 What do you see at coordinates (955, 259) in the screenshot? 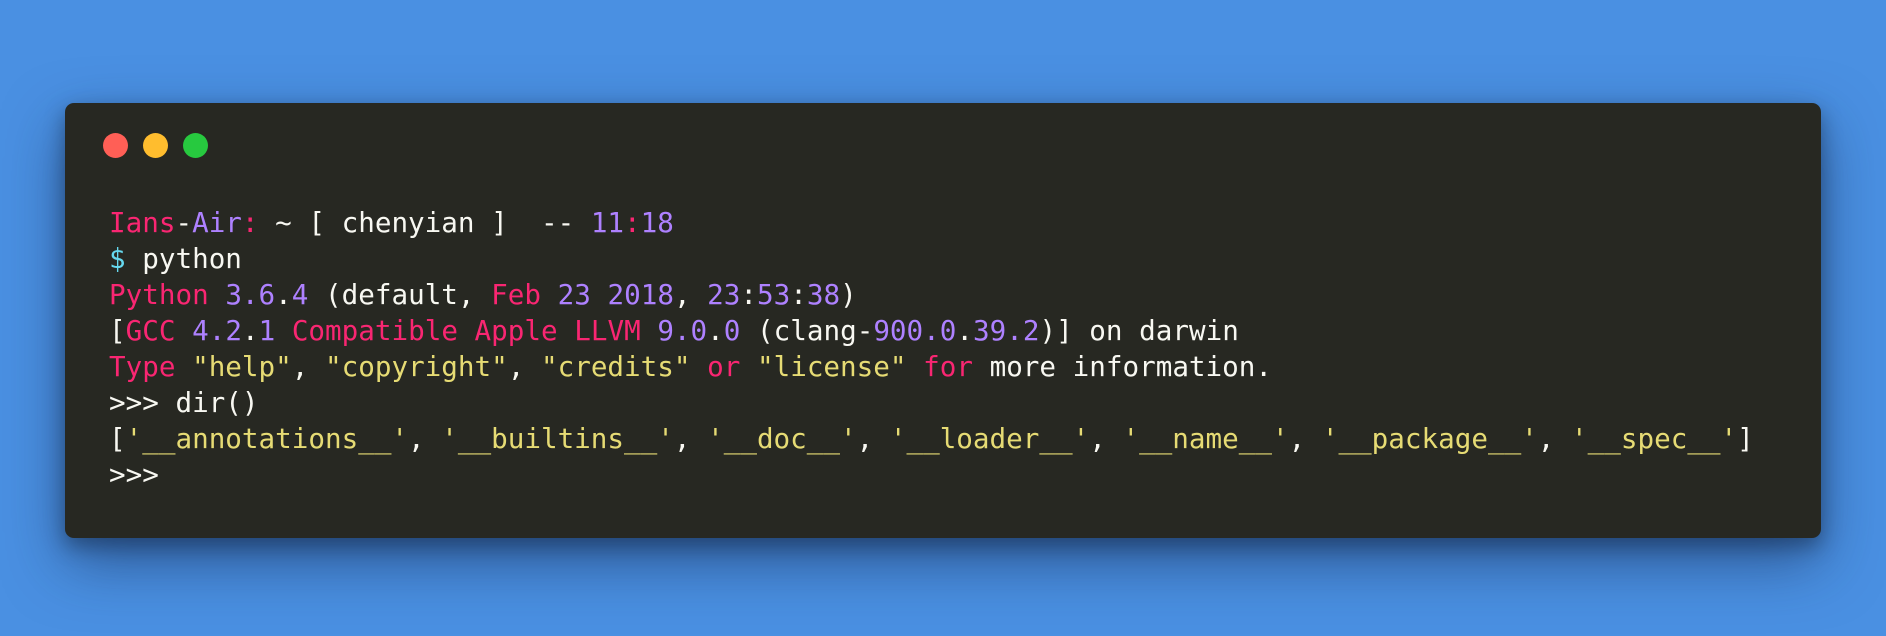
I see `terminal-line: $ python` at bounding box center [955, 259].